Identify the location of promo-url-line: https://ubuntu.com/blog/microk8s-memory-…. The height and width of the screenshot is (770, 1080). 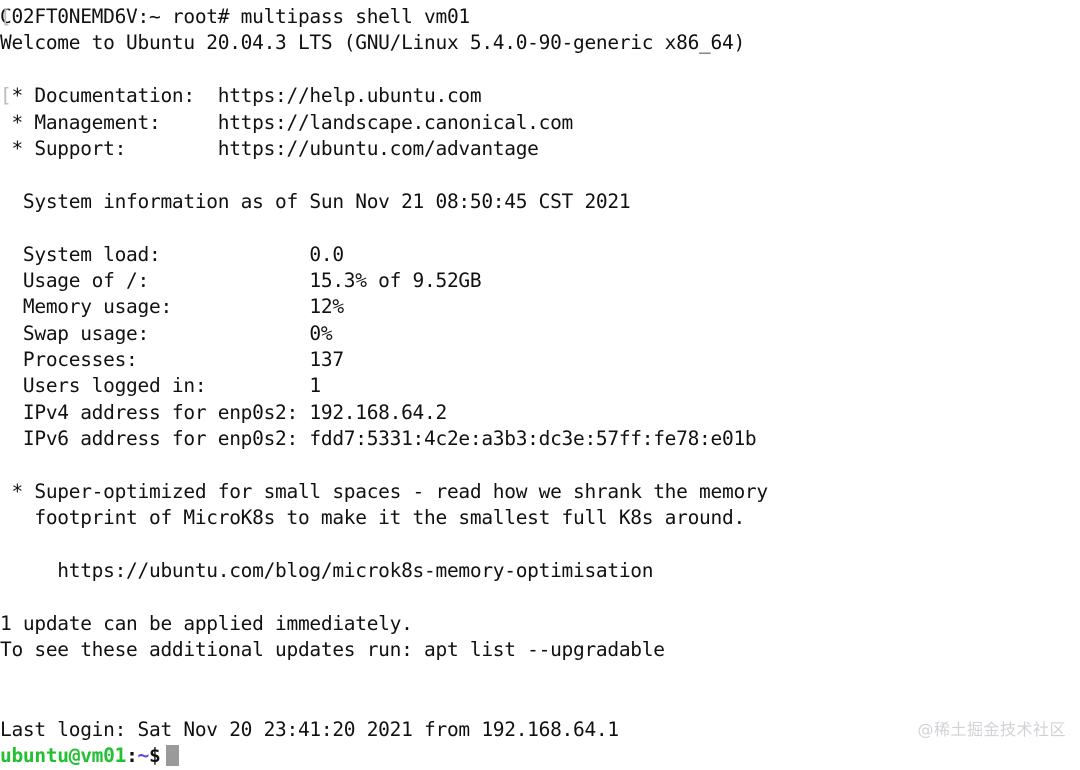
(327, 571).